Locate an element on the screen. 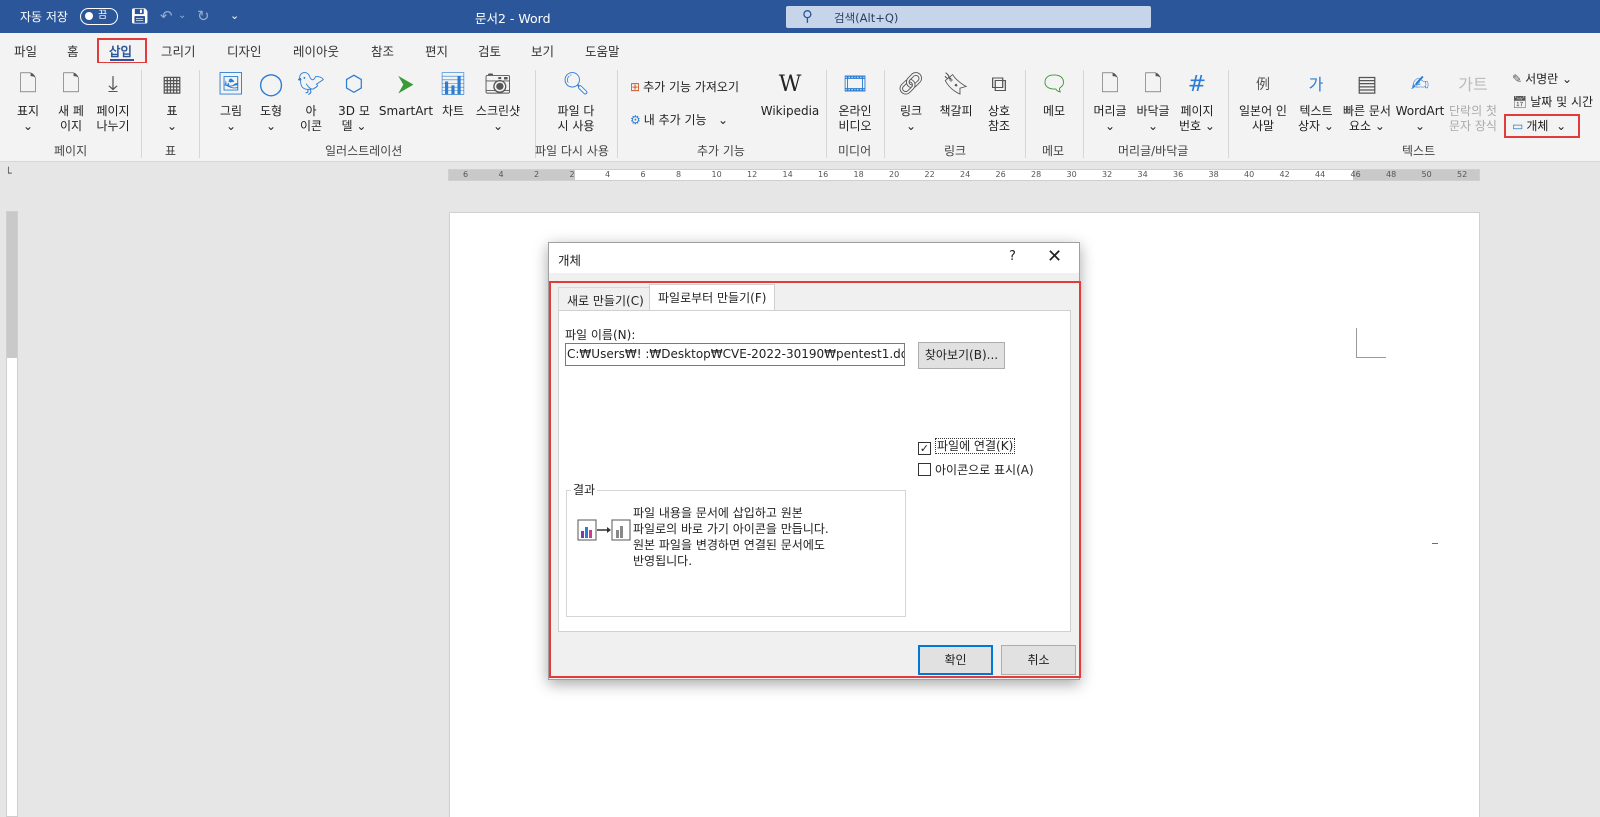  search-box: ⚲ 검색(Alt+Q) is located at coordinates (968, 17).